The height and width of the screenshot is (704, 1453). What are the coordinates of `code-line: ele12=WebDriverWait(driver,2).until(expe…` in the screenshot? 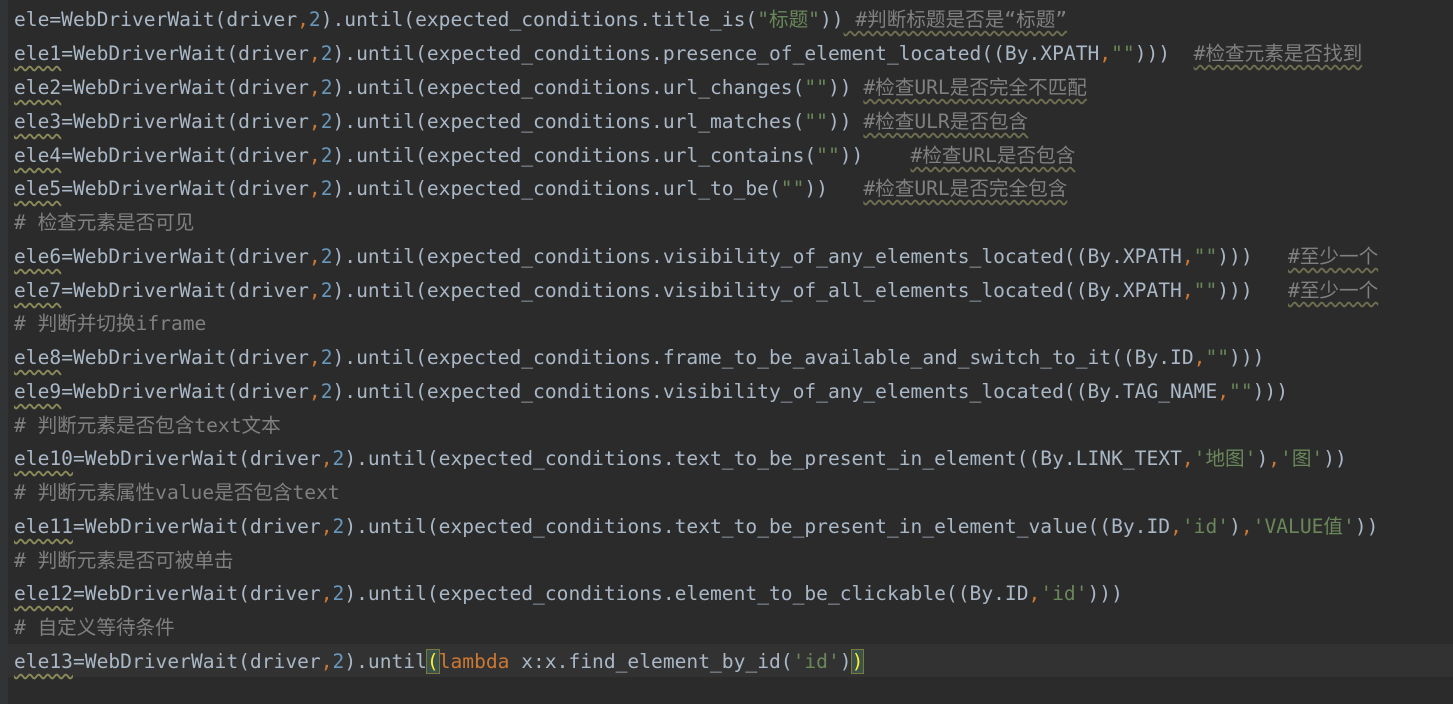 It's located at (568, 593).